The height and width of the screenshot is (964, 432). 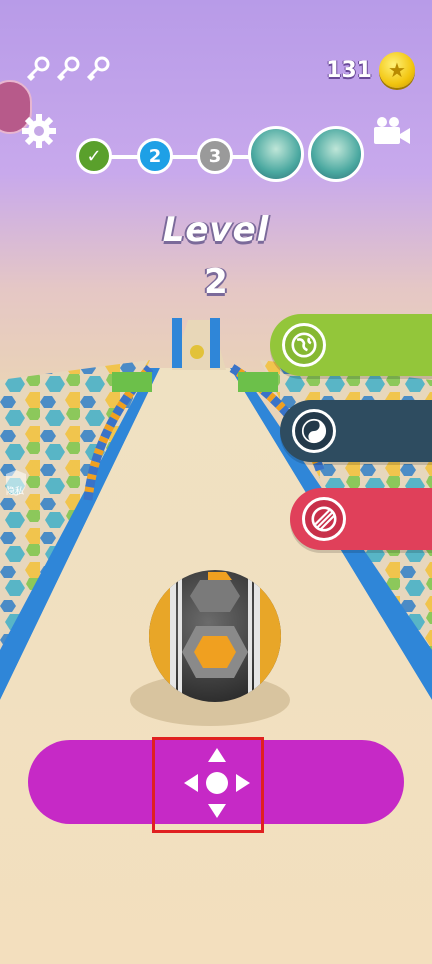 I want to click on level-progress: ✓ 2 3, so click(x=226, y=159).